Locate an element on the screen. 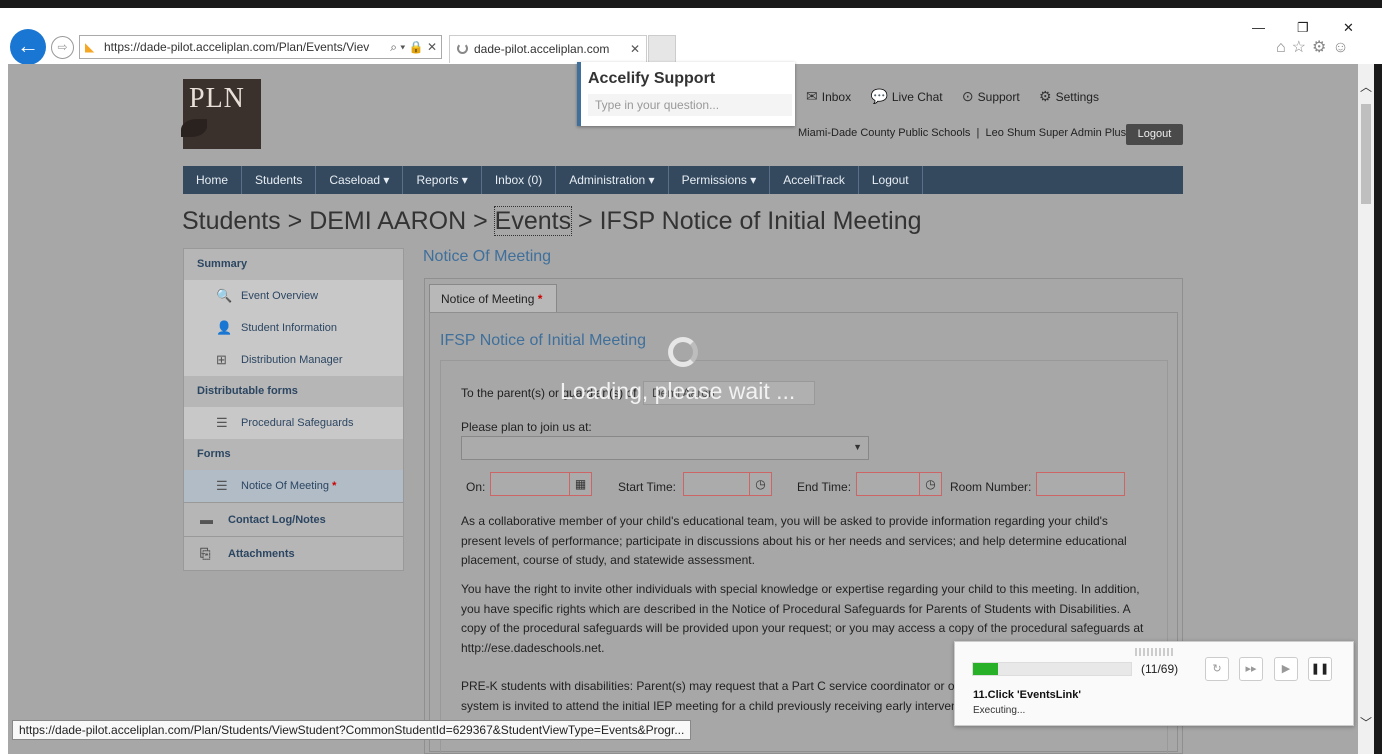  gear-icon: ⚙ is located at coordinates (1045, 96).